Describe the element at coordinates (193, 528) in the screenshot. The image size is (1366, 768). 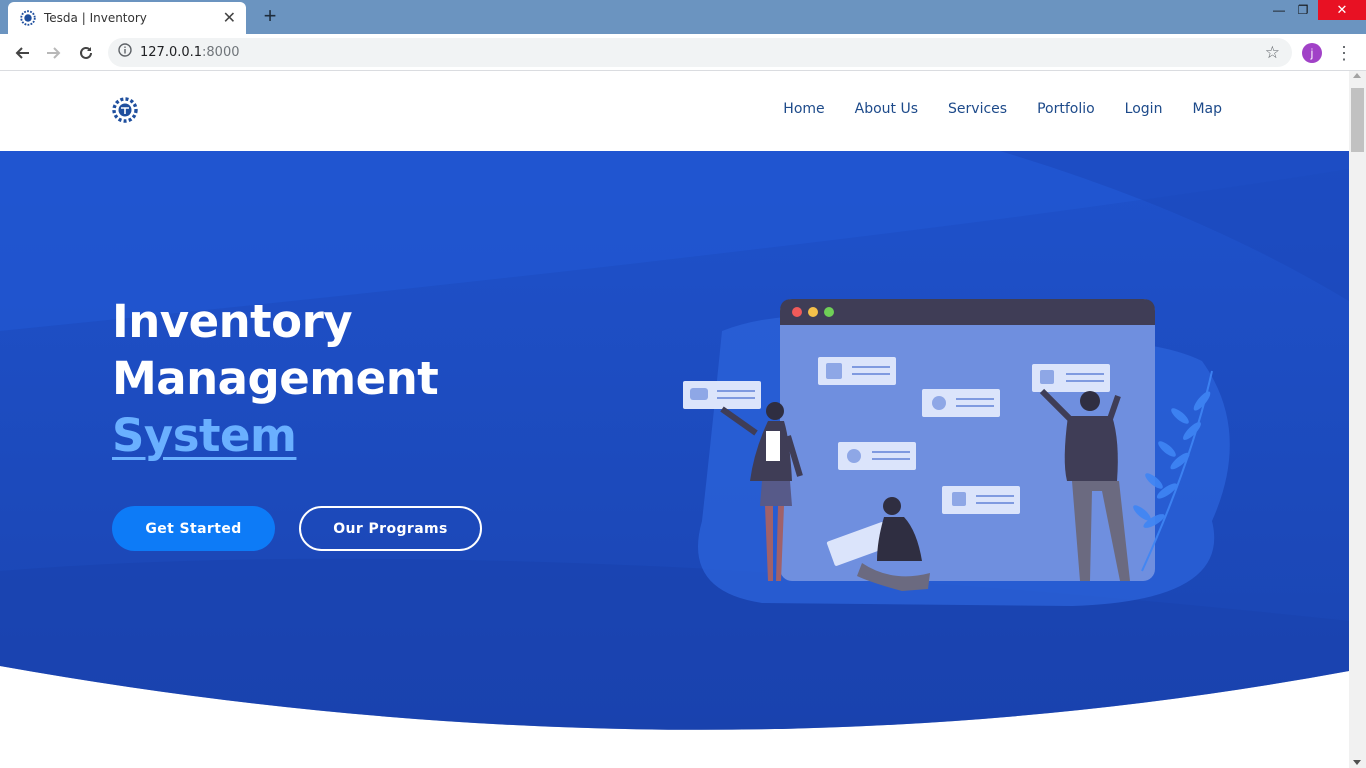
I see `get-started-button: Get Started` at that location.